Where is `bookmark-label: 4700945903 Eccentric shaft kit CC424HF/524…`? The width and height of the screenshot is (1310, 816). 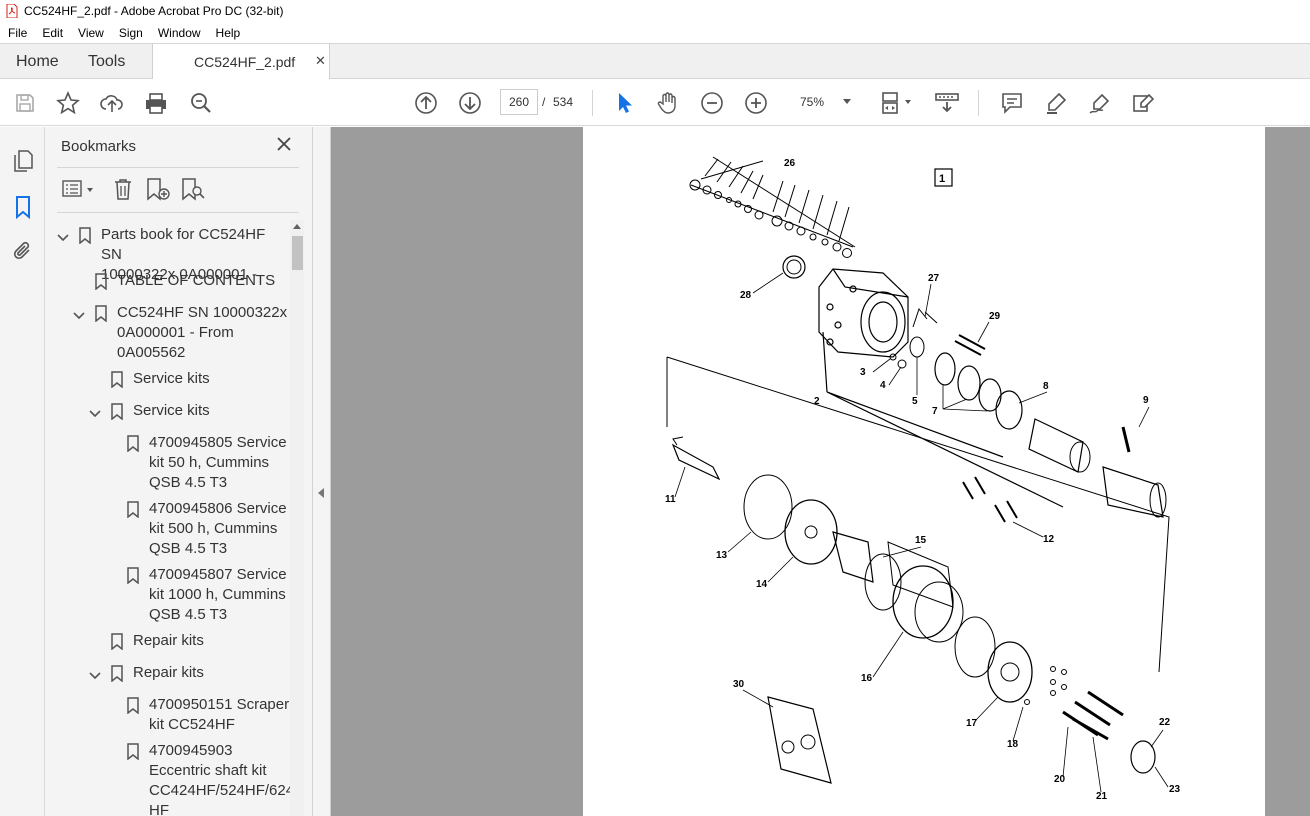 bookmark-label: 4700945903 Eccentric shaft kit CC424HF/524… is located at coordinates (219, 779).